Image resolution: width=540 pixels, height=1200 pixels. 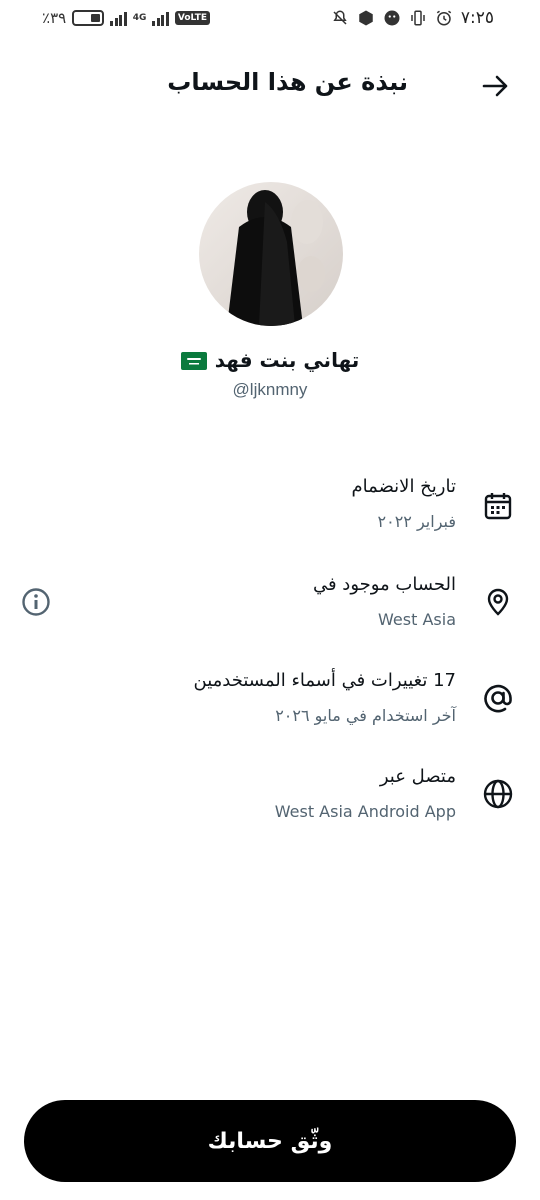 I want to click on arrow-right-icon, so click(x=495, y=86).